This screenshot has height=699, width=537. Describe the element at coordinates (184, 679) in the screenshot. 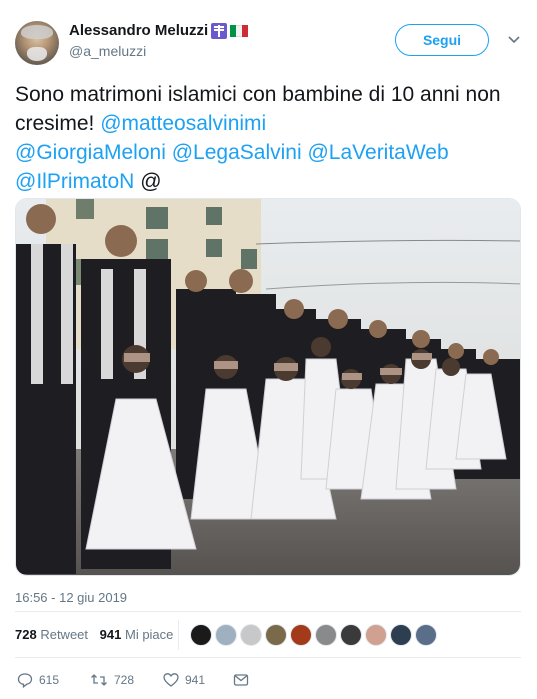

I see `like-button: 941` at that location.